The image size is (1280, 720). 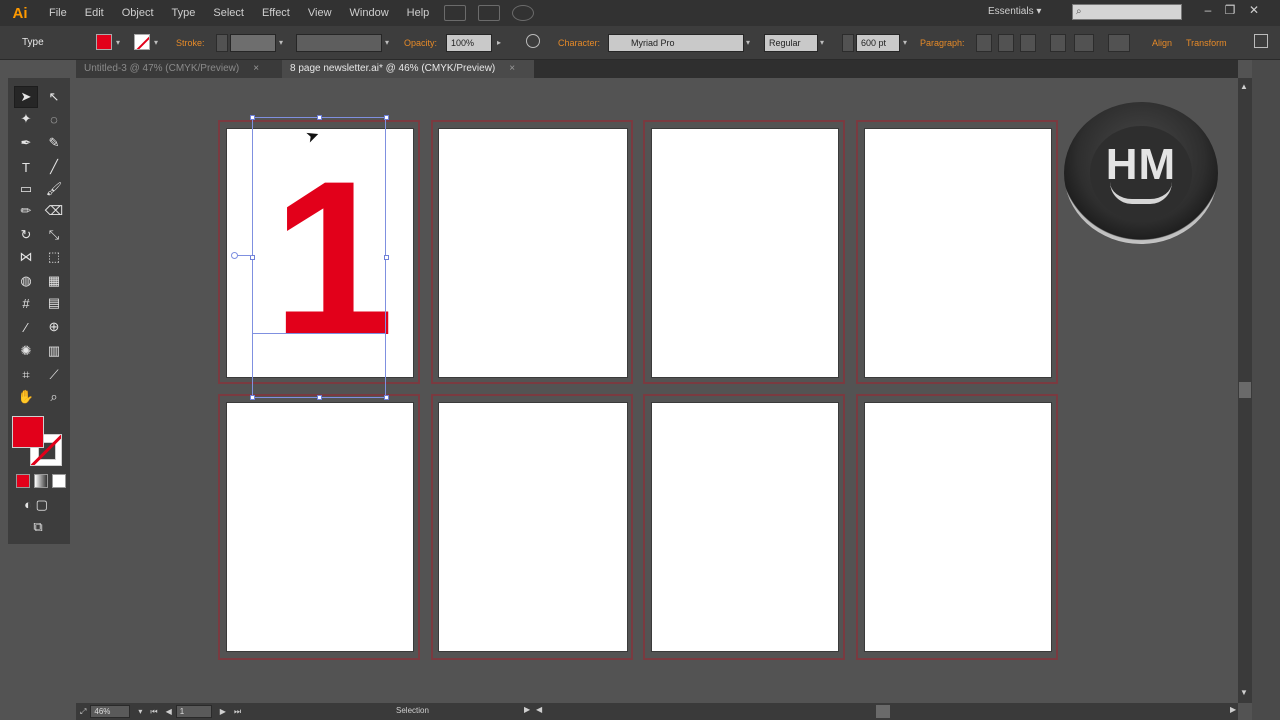 I want to click on recolor-icon, so click(x=533, y=41).